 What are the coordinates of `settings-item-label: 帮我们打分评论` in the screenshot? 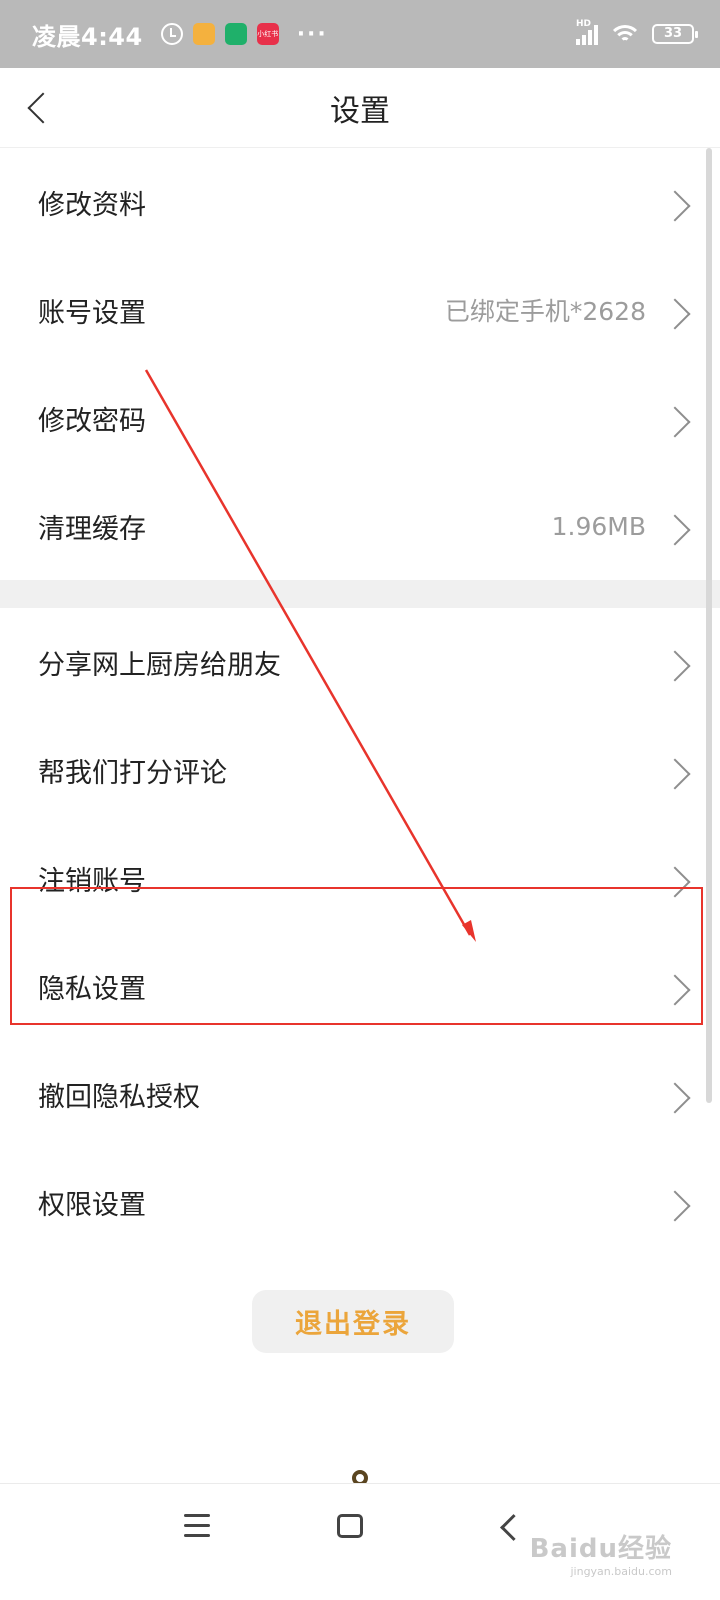 It's located at (132, 773).